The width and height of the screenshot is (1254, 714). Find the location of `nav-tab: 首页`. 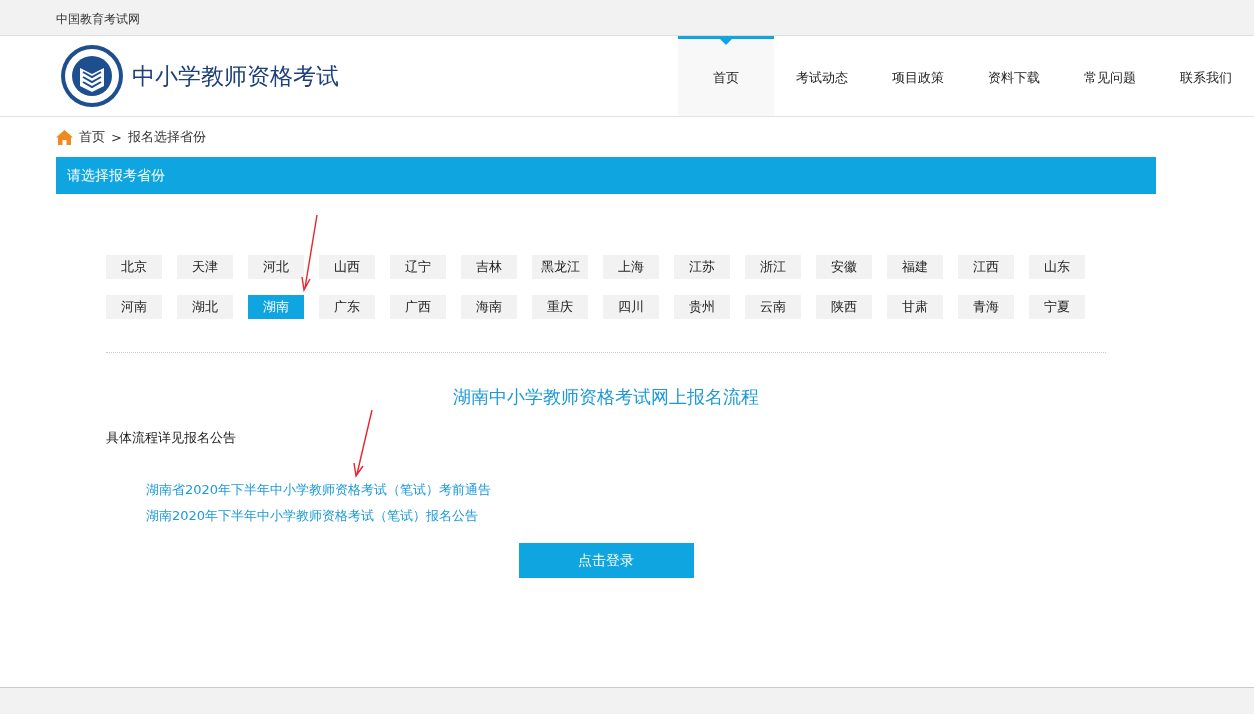

nav-tab: 首页 is located at coordinates (726, 76).